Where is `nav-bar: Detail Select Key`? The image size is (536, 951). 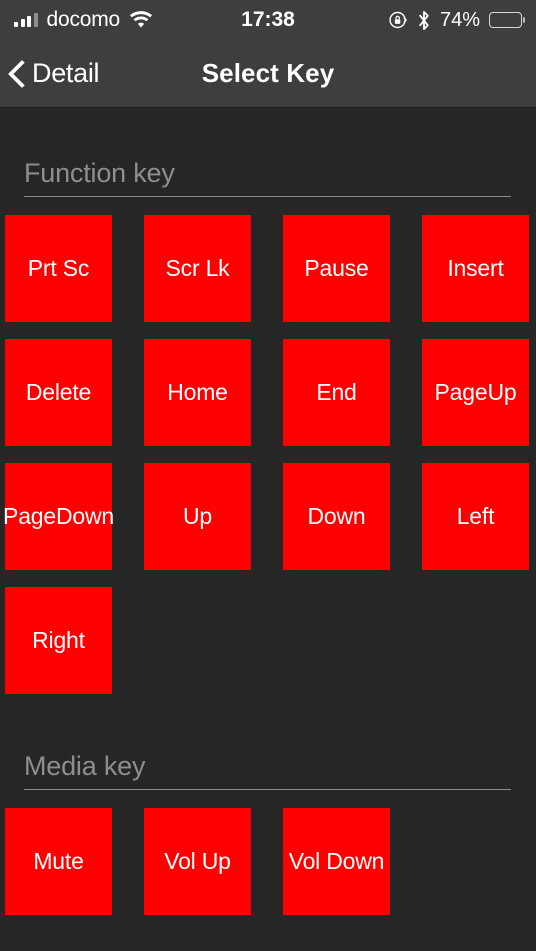 nav-bar: Detail Select Key is located at coordinates (268, 74).